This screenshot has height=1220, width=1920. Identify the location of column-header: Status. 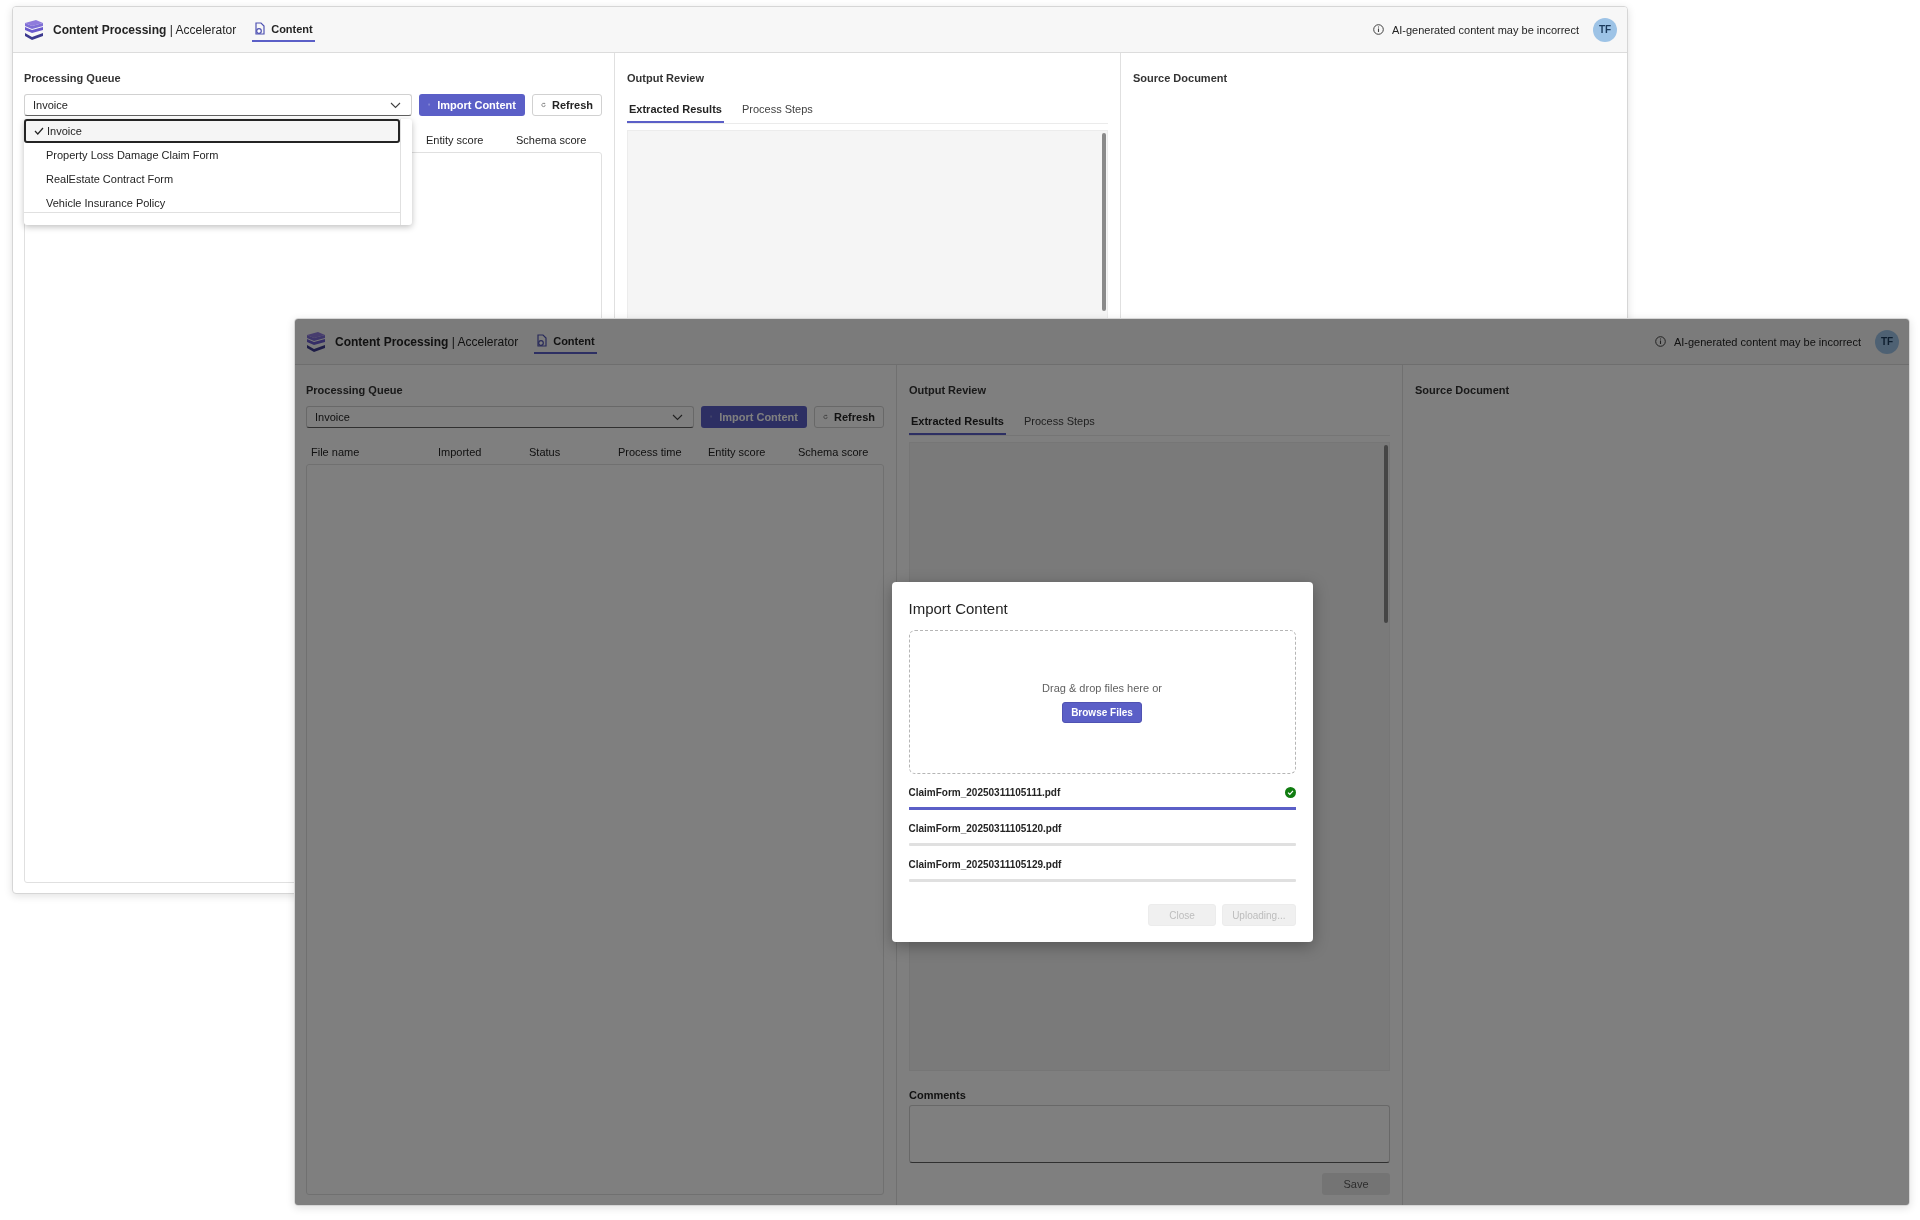
(545, 452).